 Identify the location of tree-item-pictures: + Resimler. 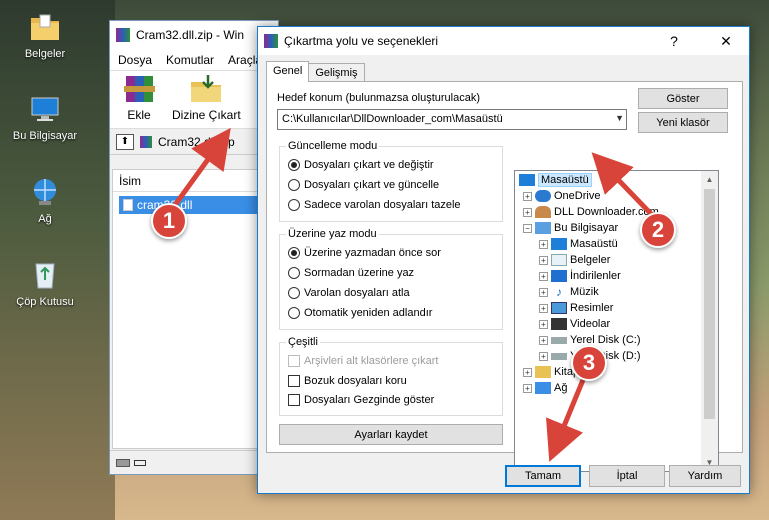
(576, 308).